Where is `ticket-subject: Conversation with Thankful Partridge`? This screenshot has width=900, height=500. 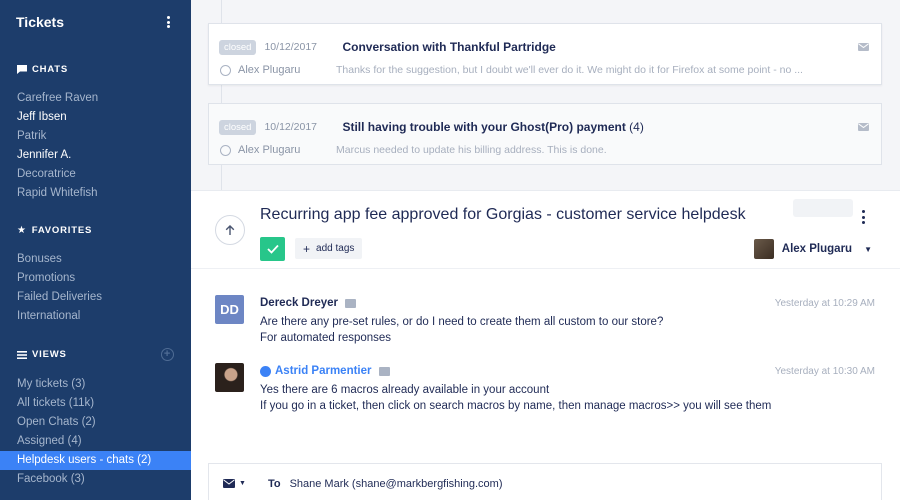 ticket-subject: Conversation with Thankful Partridge is located at coordinates (448, 47).